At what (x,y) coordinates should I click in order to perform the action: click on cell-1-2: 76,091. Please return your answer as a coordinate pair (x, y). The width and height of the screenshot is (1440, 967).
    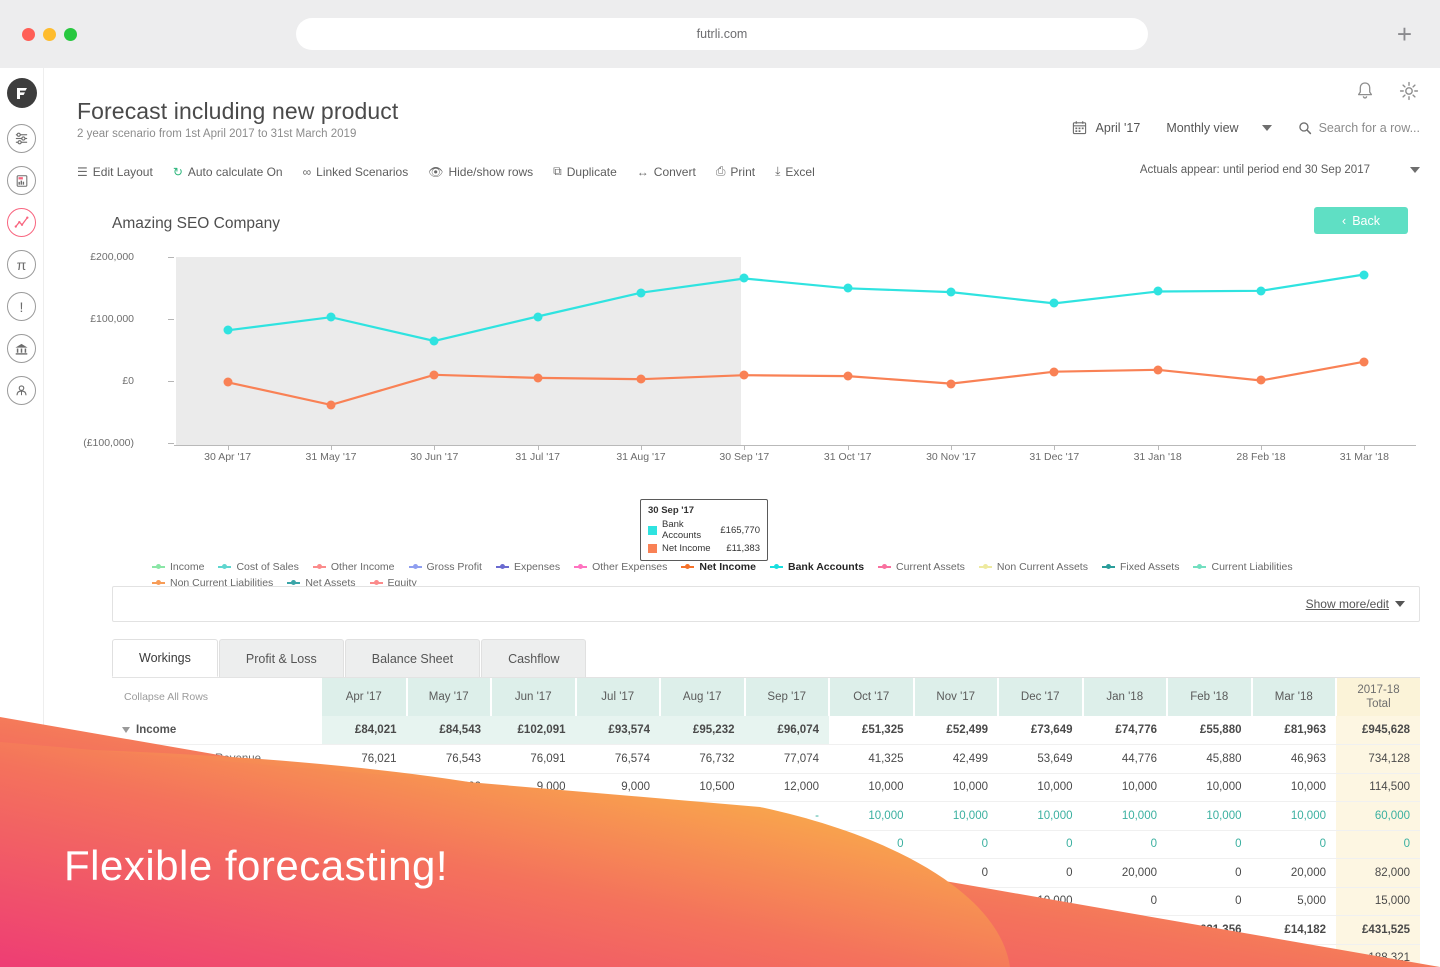
    Looking at the image, I should click on (533, 759).